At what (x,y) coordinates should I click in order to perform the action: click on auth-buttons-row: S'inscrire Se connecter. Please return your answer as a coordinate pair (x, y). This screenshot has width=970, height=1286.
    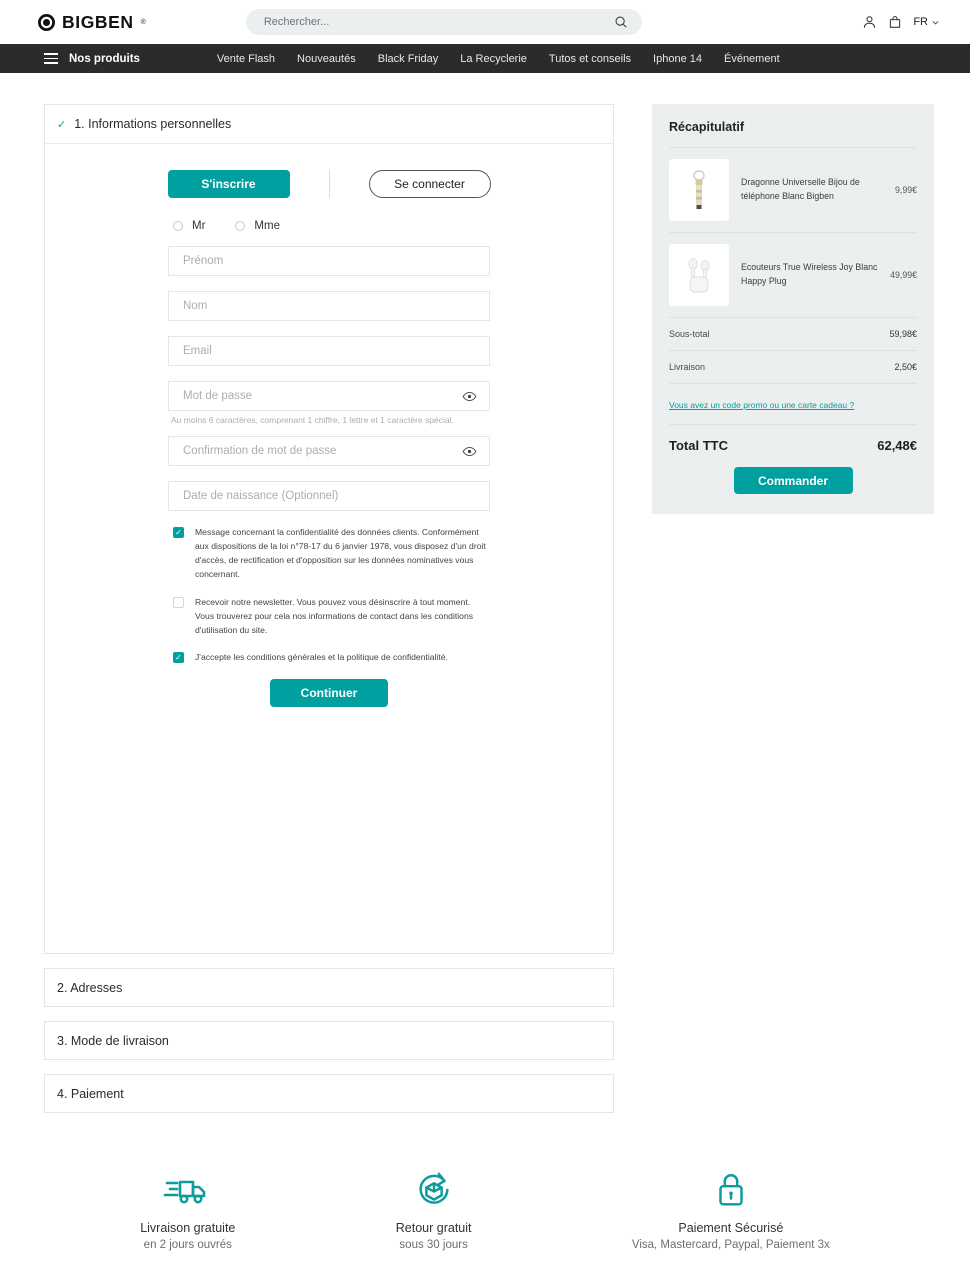
    Looking at the image, I should click on (329, 183).